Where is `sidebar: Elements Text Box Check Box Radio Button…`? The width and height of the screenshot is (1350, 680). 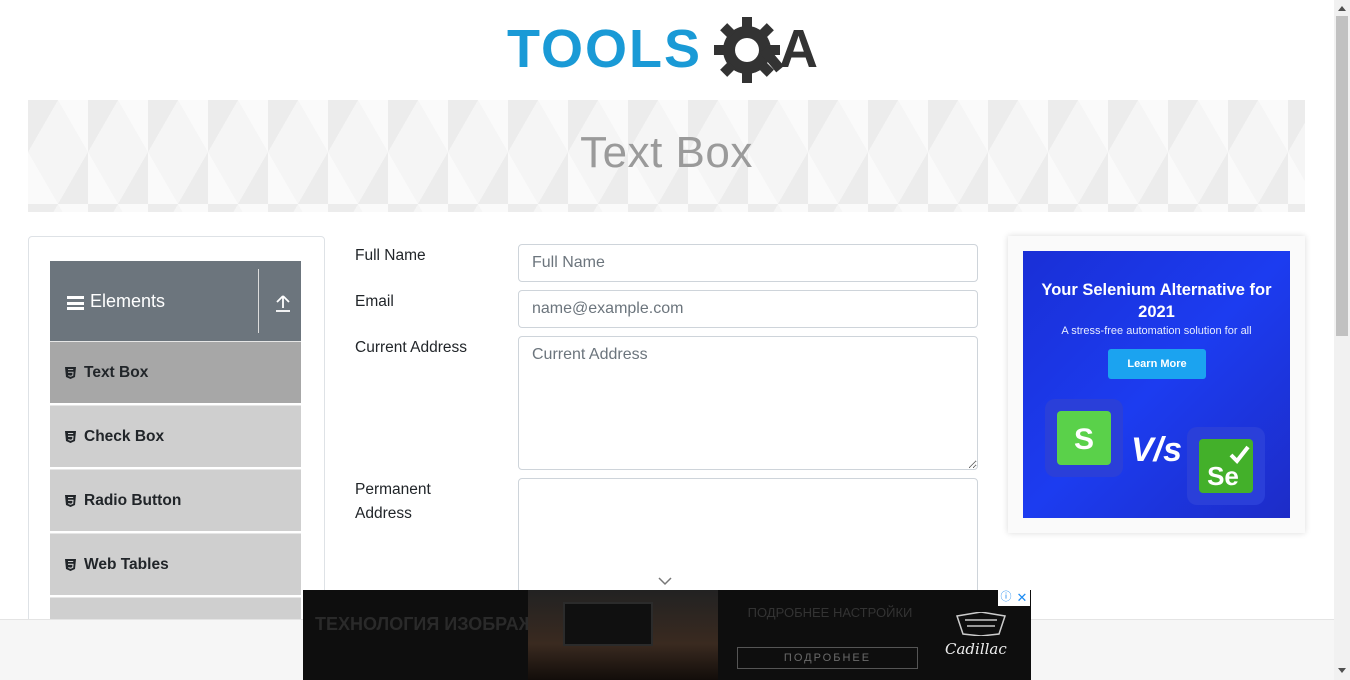
sidebar: Elements Text Box Check Box Radio Button… is located at coordinates (176, 446).